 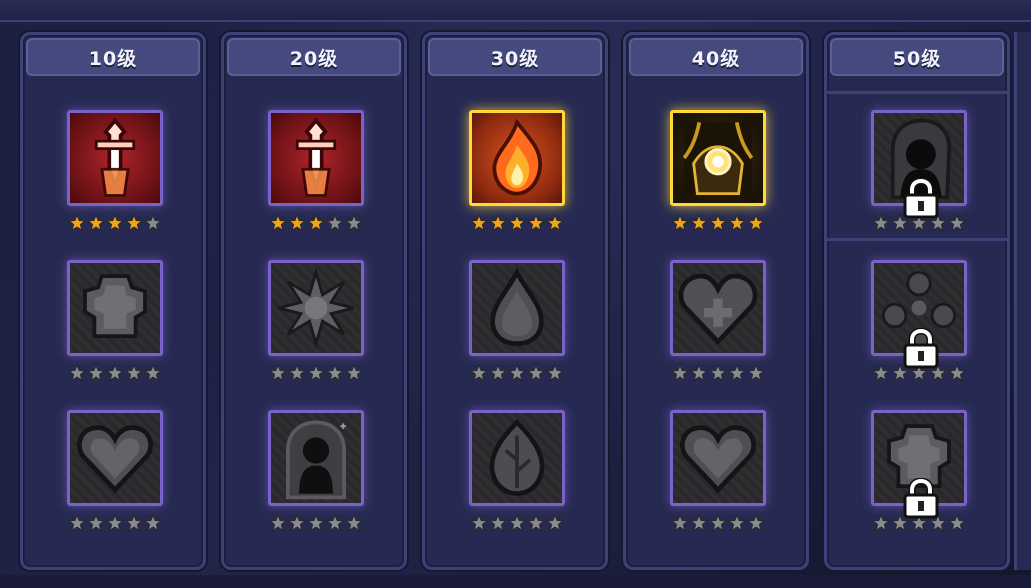 I want to click on tier-header: 50级, so click(x=917, y=57).